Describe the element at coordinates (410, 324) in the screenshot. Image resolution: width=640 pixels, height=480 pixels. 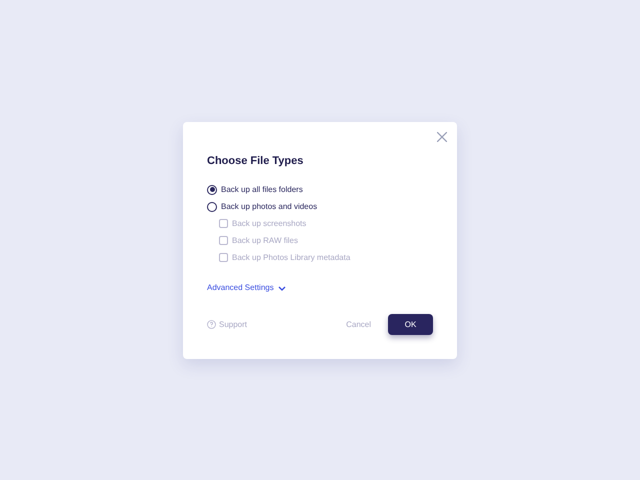
I see `ok-button: OK` at that location.